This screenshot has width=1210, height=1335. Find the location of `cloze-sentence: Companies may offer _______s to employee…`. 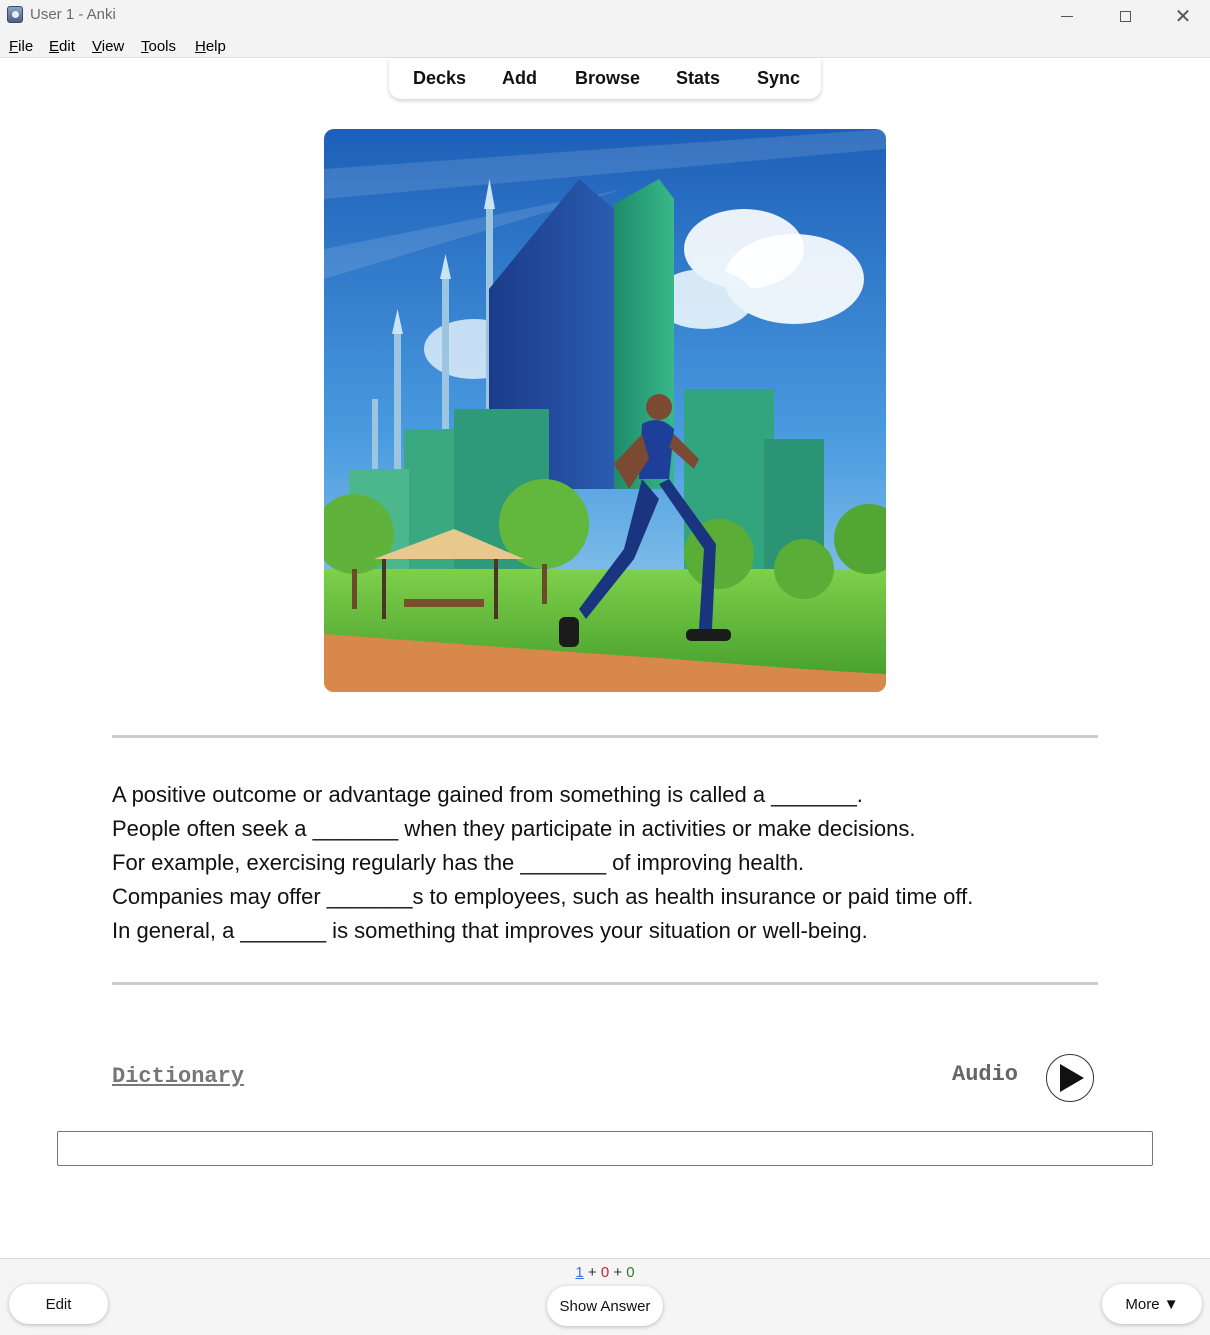

cloze-sentence: Companies may offer _______s to employee… is located at coordinates (543, 896).